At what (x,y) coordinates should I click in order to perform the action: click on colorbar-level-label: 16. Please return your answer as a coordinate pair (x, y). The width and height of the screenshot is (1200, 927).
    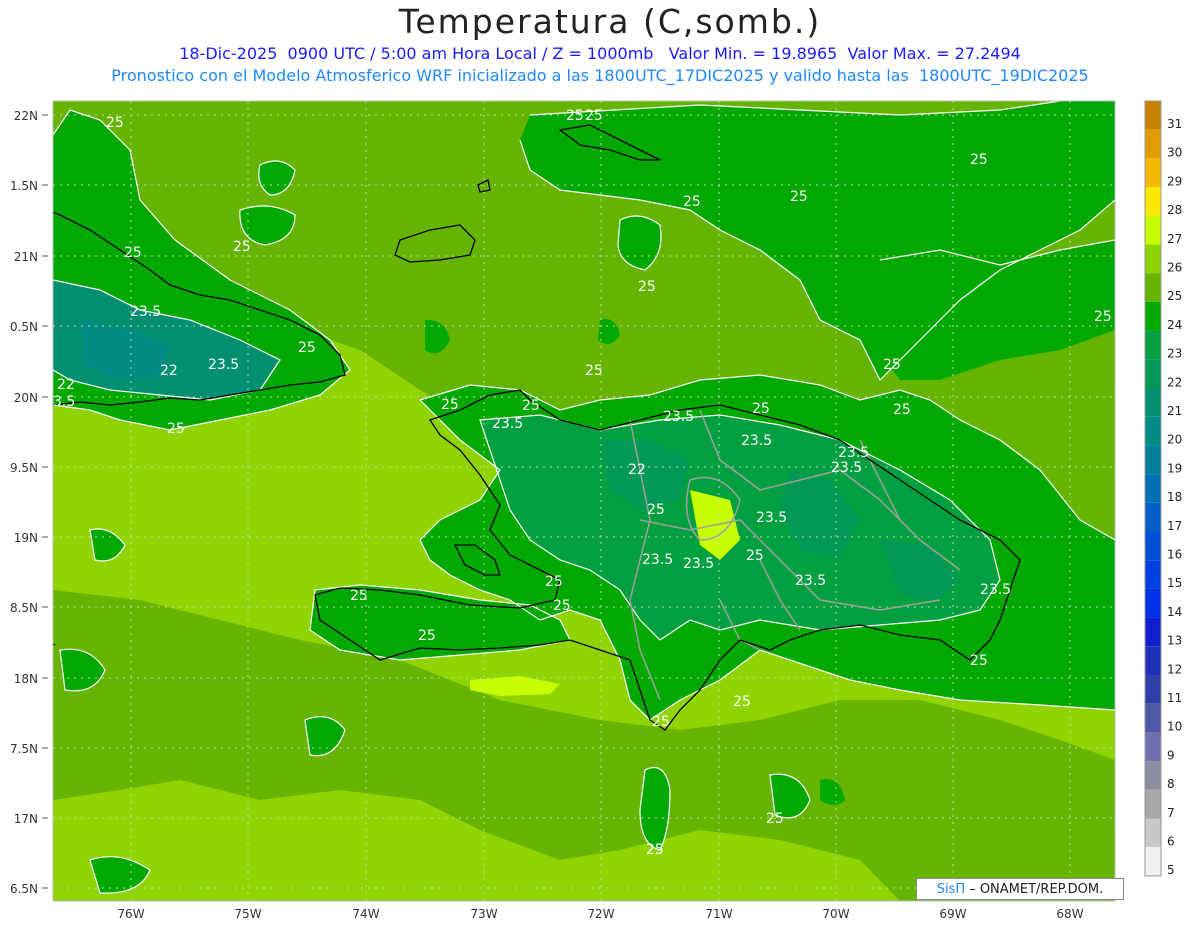
    Looking at the image, I should click on (1174, 555).